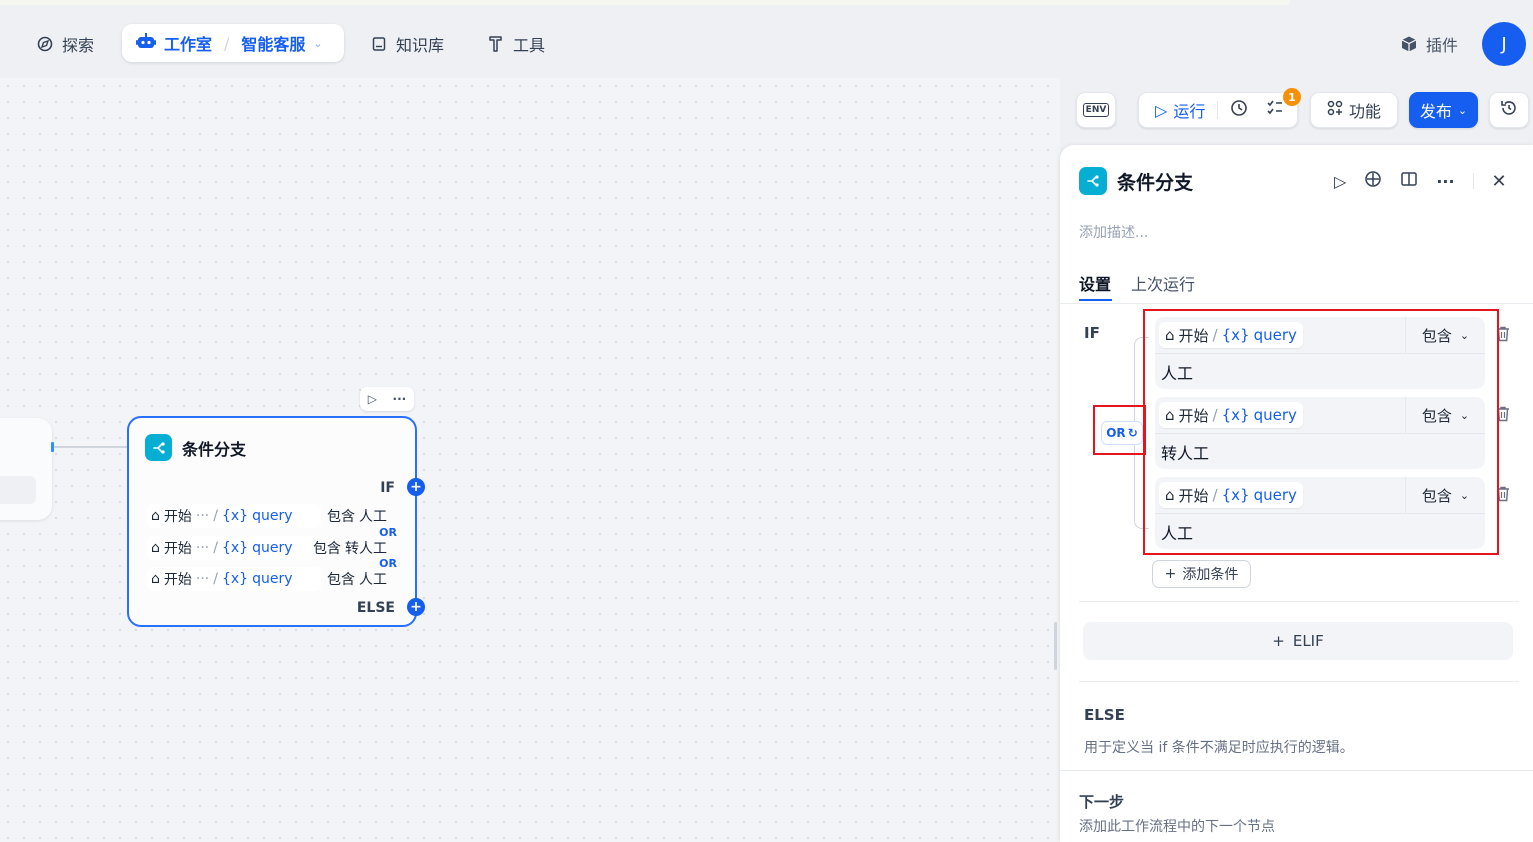  I want to click on section-divider, so click(1299, 681).